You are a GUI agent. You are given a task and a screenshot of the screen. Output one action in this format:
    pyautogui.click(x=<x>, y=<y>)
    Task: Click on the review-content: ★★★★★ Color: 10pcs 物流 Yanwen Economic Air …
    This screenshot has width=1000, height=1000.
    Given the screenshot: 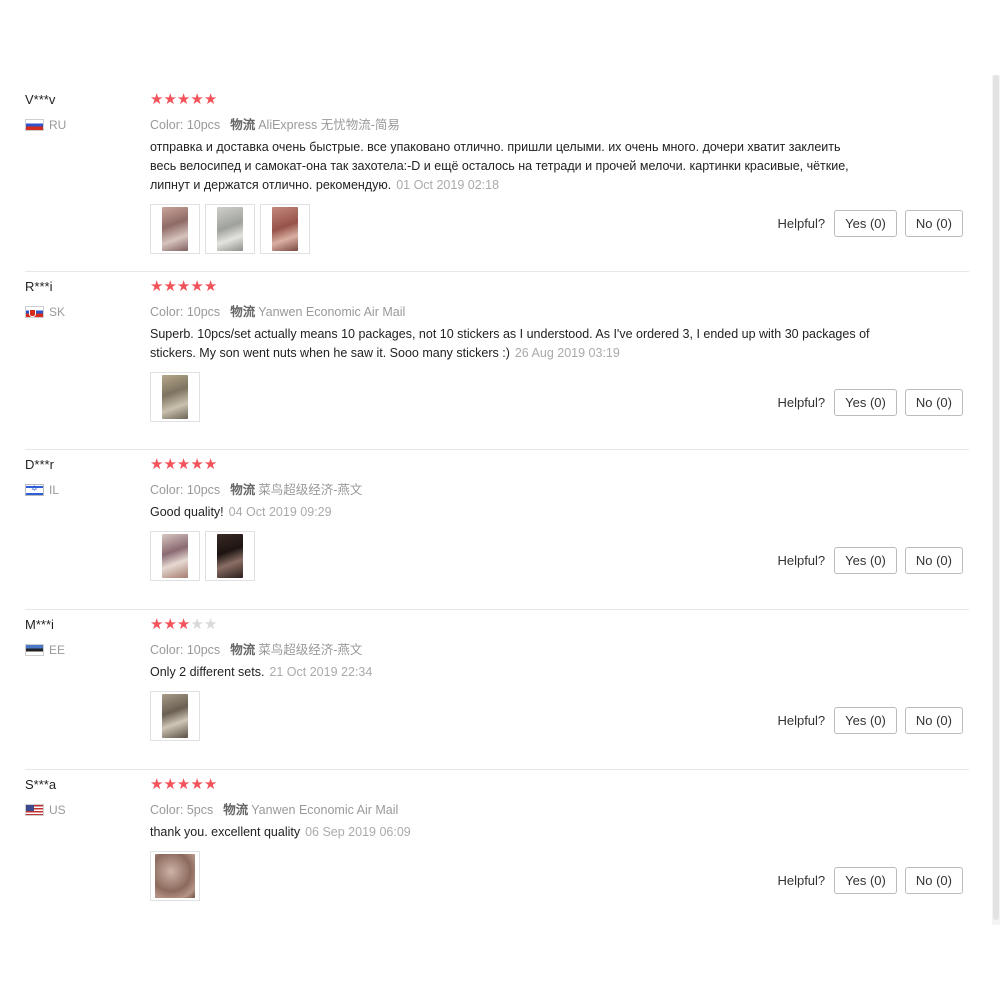 What is the action you would take?
    pyautogui.click(x=510, y=347)
    